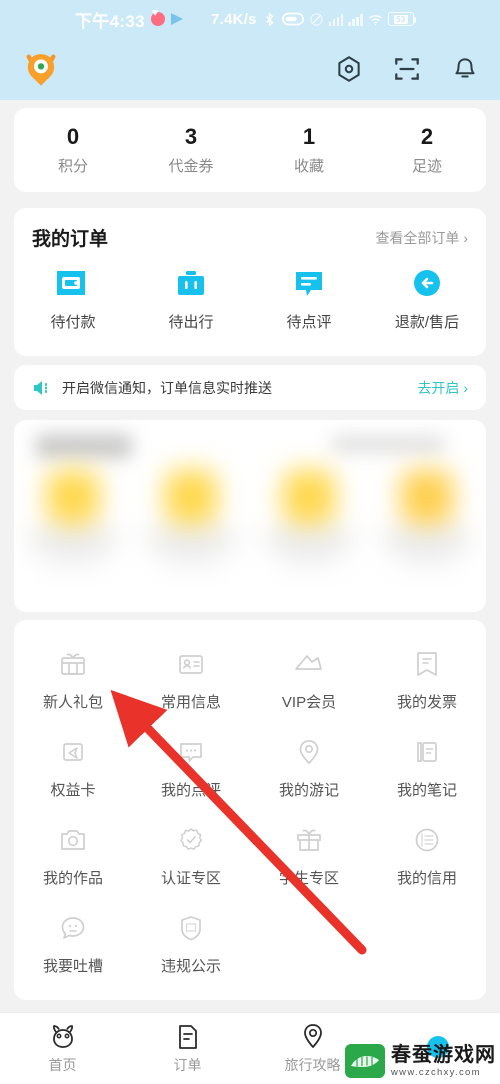  Describe the element at coordinates (73, 928) in the screenshot. I see `feedback-face-icon` at that location.